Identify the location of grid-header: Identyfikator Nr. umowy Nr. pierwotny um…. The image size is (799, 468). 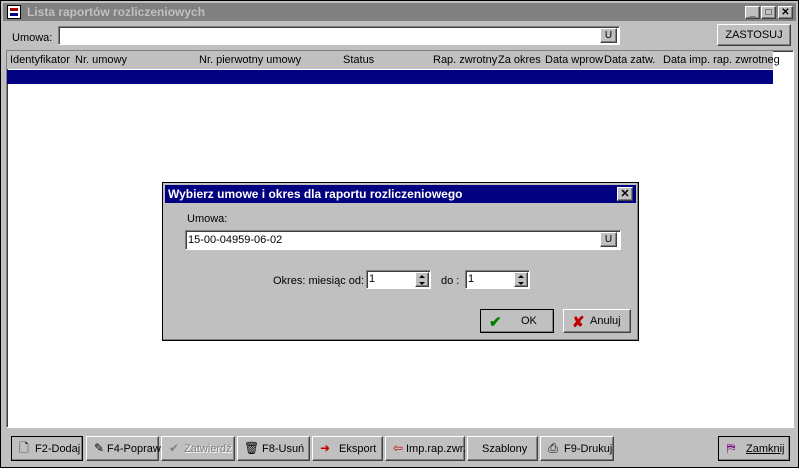
(393, 60).